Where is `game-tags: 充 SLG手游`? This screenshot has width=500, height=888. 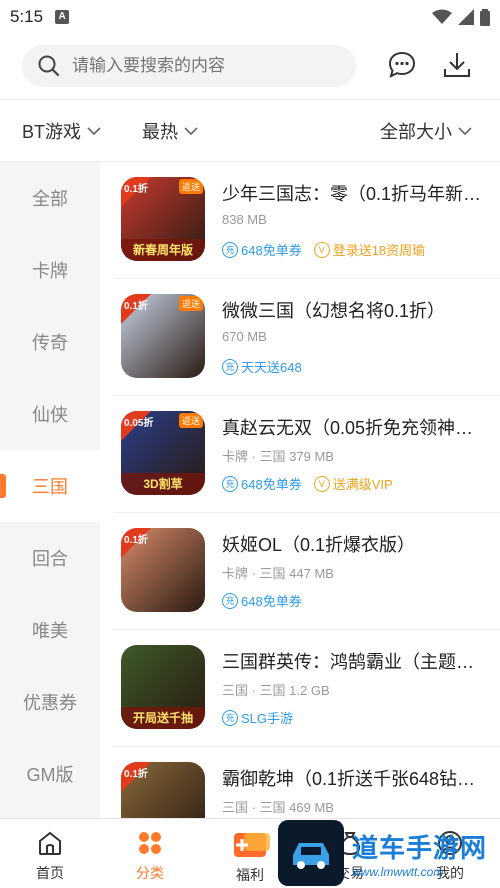 game-tags: 充 SLG手游 is located at coordinates (257, 717).